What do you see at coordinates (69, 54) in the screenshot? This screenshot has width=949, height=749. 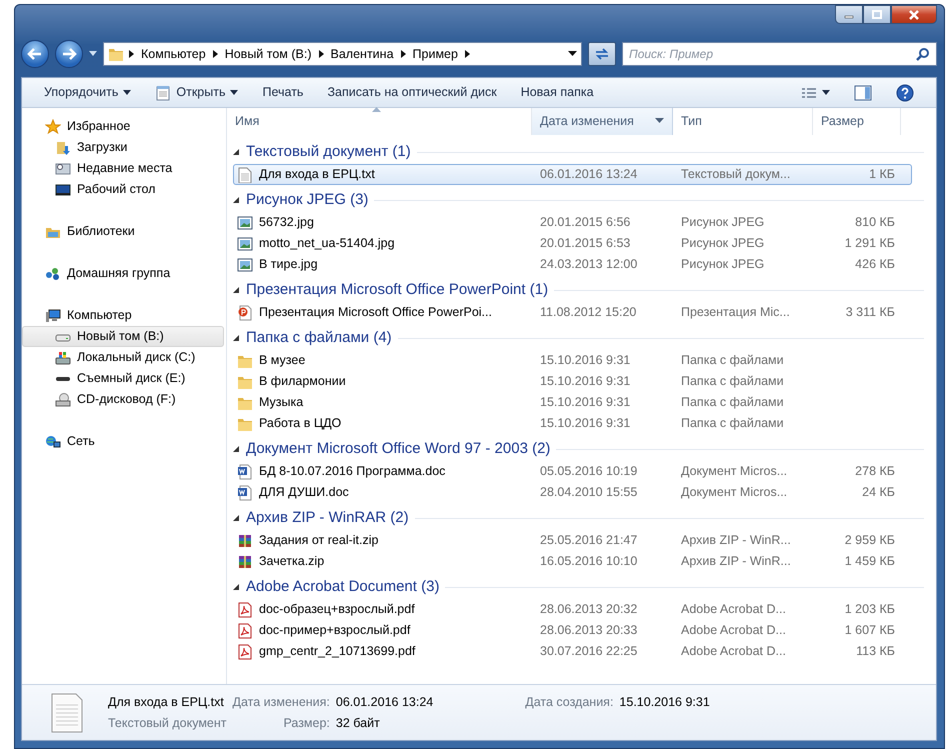 I see `forward-button` at bounding box center [69, 54].